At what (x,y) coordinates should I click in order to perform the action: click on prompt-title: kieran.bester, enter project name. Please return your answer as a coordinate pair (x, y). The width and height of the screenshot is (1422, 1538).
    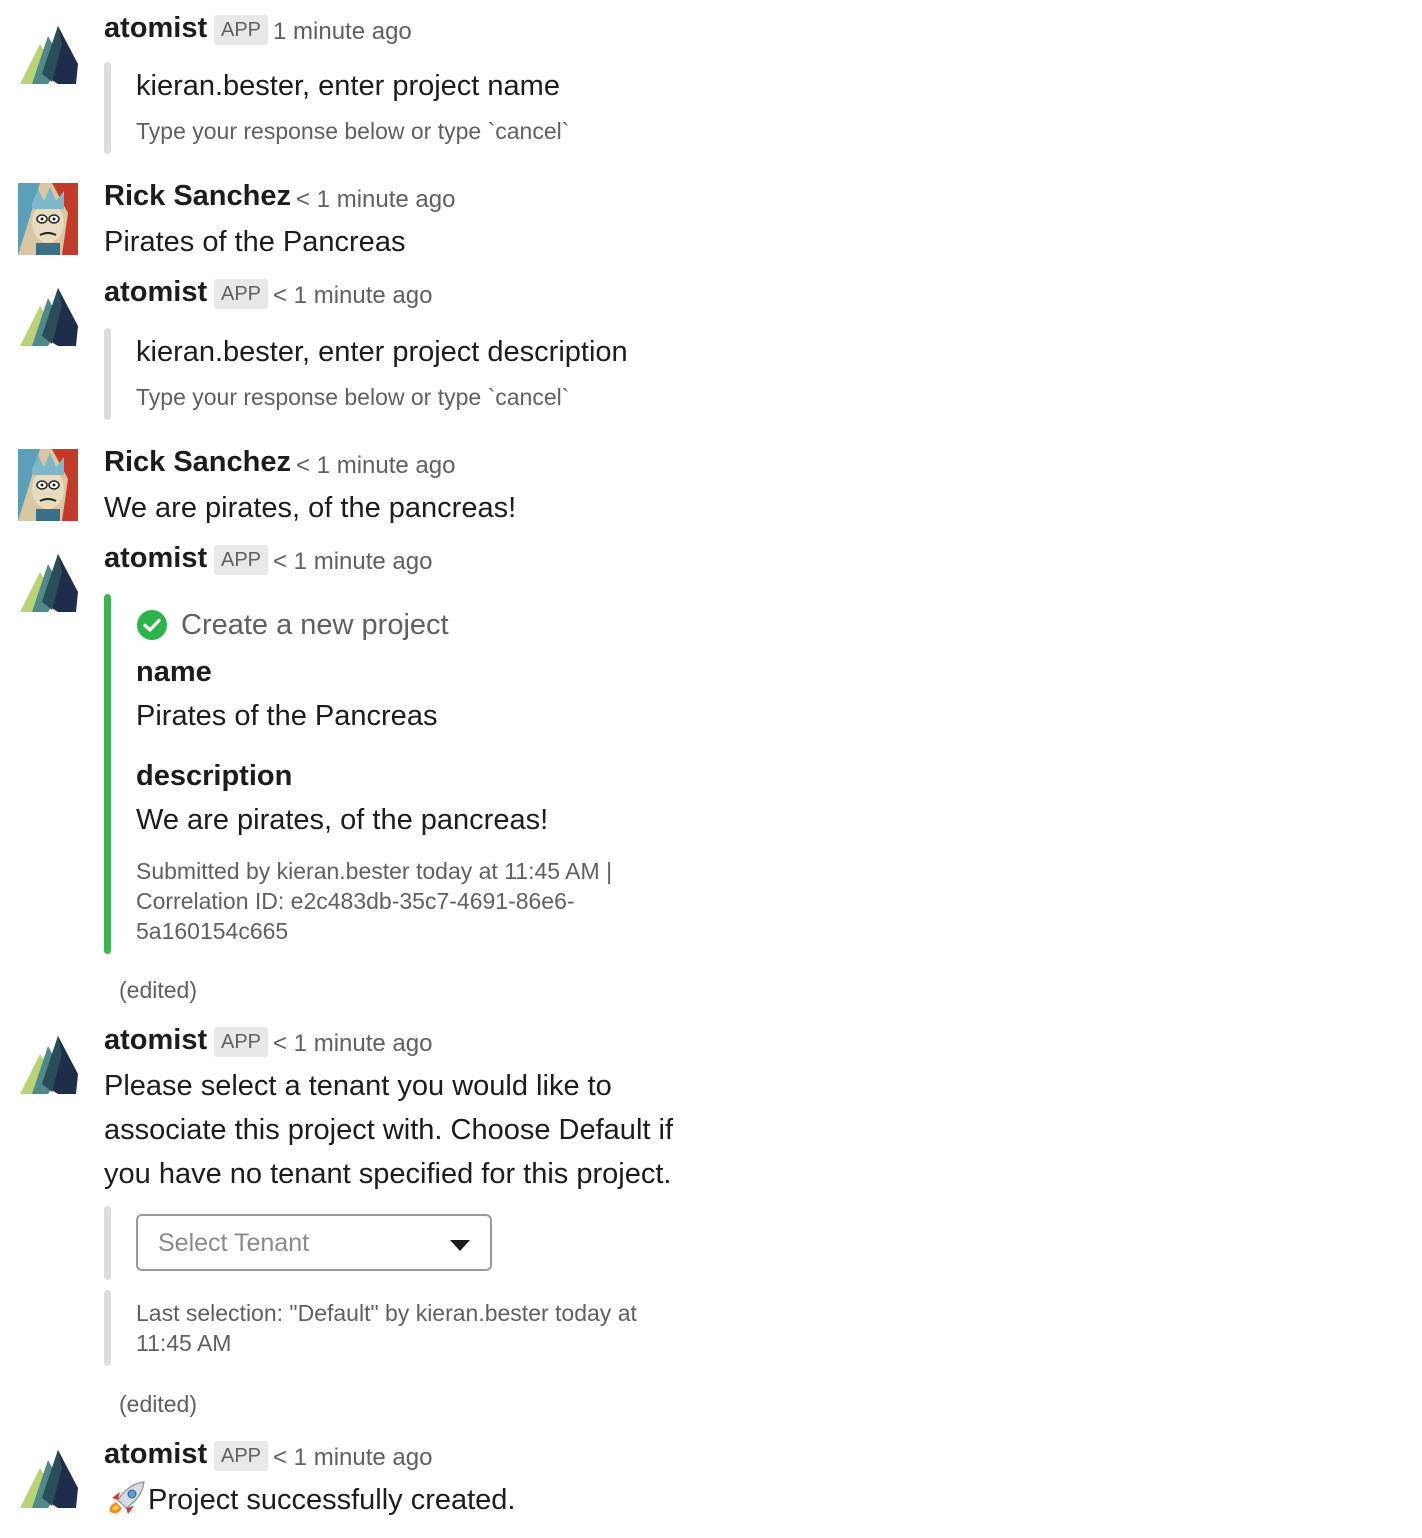
    Looking at the image, I should click on (348, 86).